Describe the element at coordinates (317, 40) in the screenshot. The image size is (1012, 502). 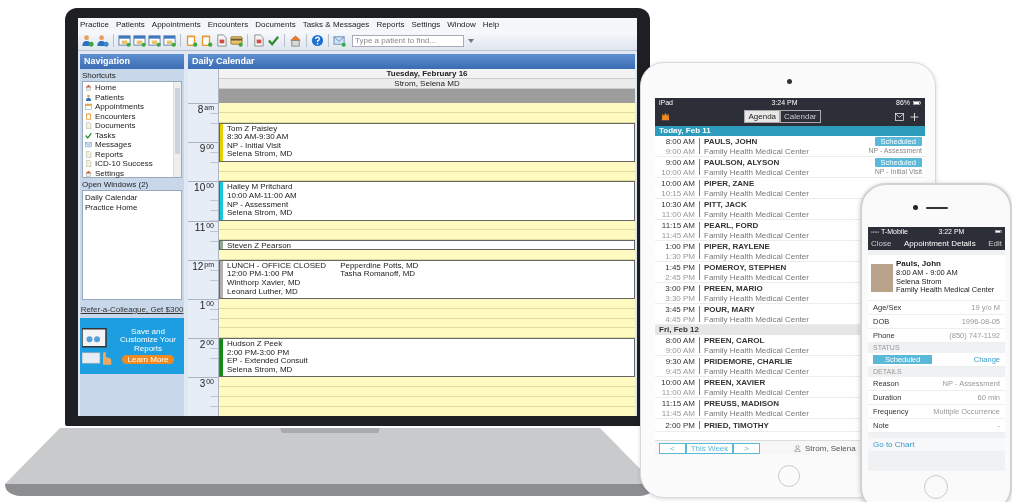
I see `help-icon` at that location.